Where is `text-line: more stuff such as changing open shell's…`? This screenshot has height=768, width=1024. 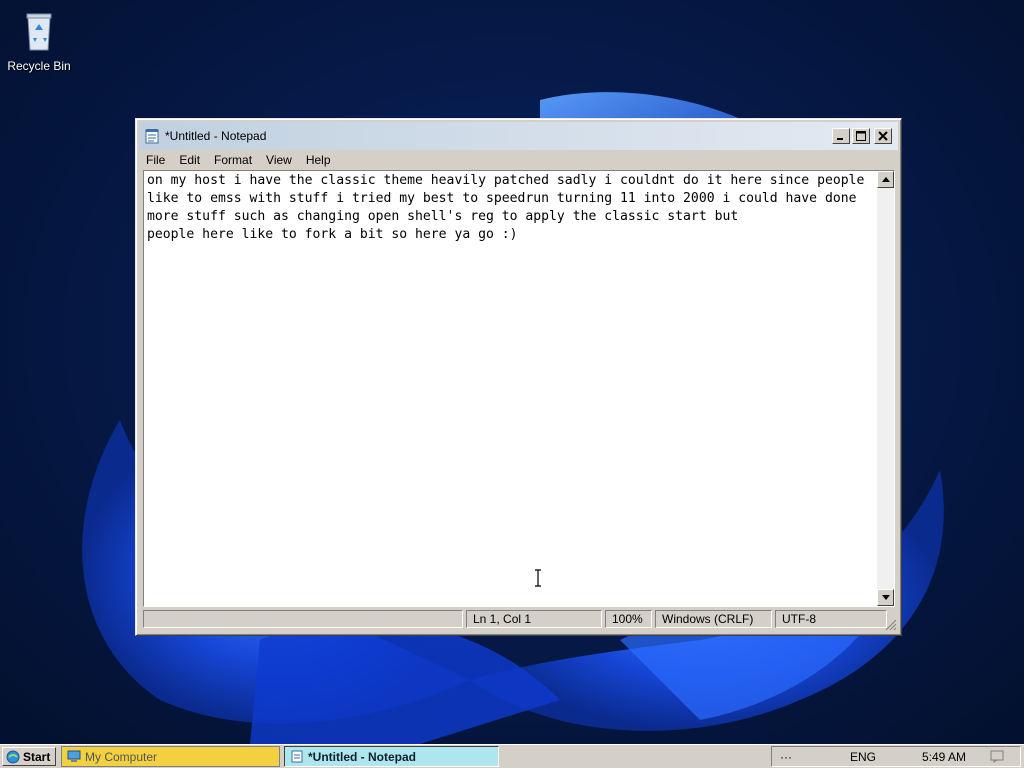
text-line: more stuff such as changing open shell's… is located at coordinates (443, 216).